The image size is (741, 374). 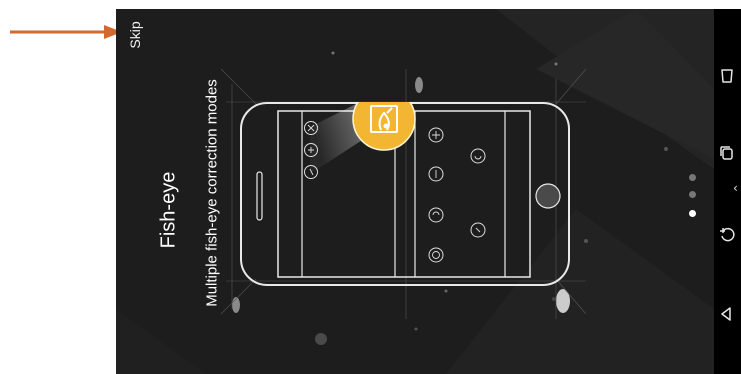 What do you see at coordinates (727, 153) in the screenshot?
I see `split-screen-icon` at bounding box center [727, 153].